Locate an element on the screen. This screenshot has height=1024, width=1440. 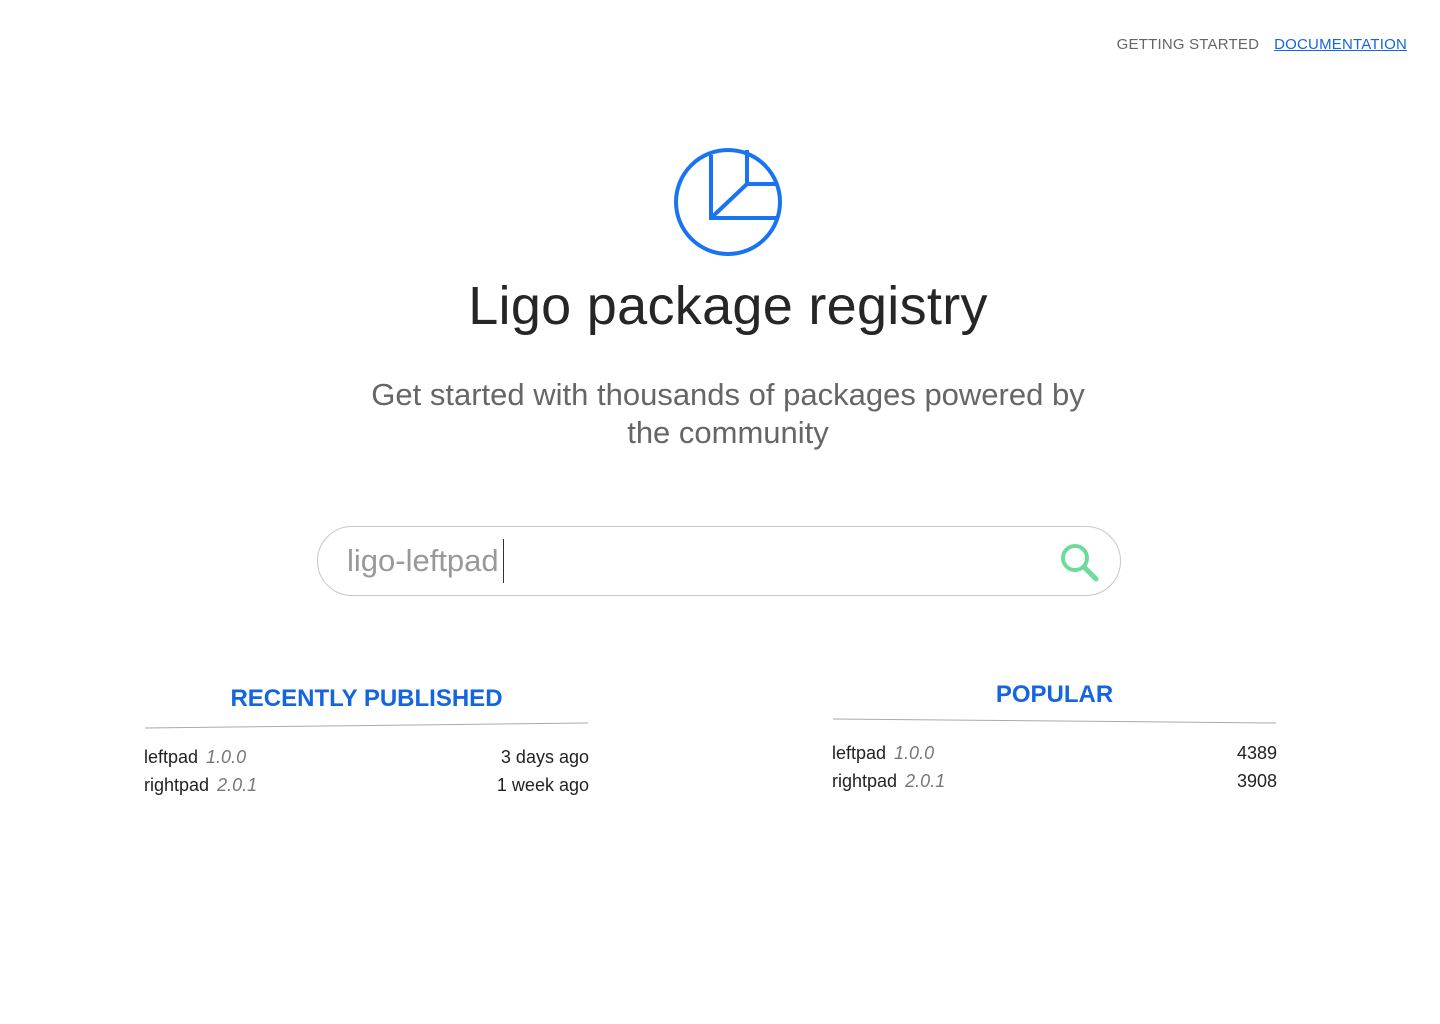
search-icon is located at coordinates (1079, 562).